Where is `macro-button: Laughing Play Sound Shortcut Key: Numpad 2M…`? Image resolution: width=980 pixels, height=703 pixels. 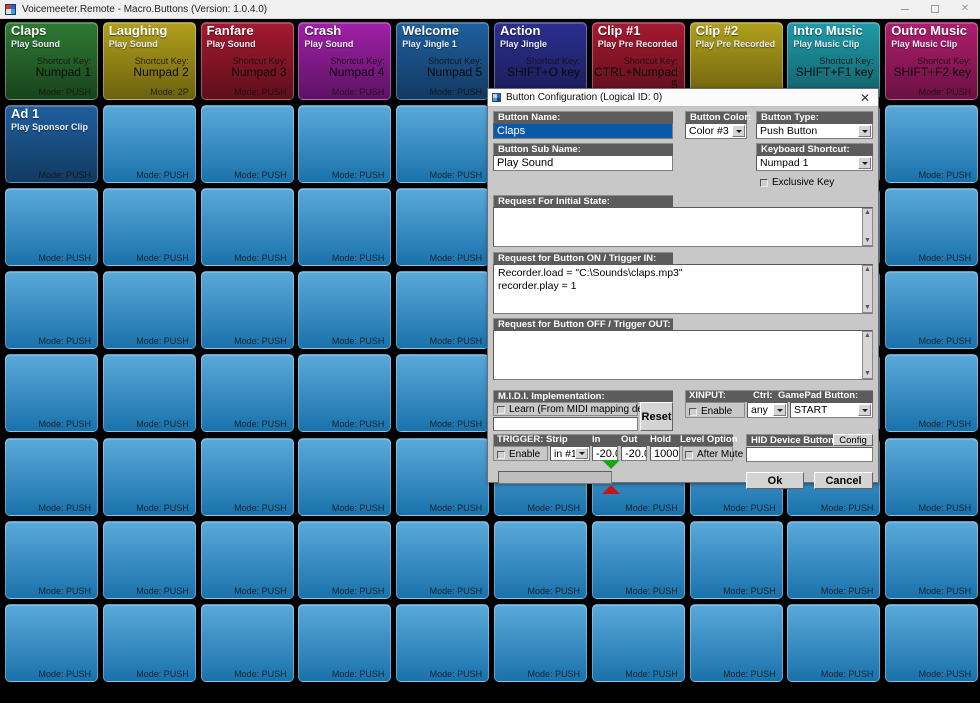
macro-button: Laughing Play Sound Shortcut Key: Numpad 2M… is located at coordinates (149, 61).